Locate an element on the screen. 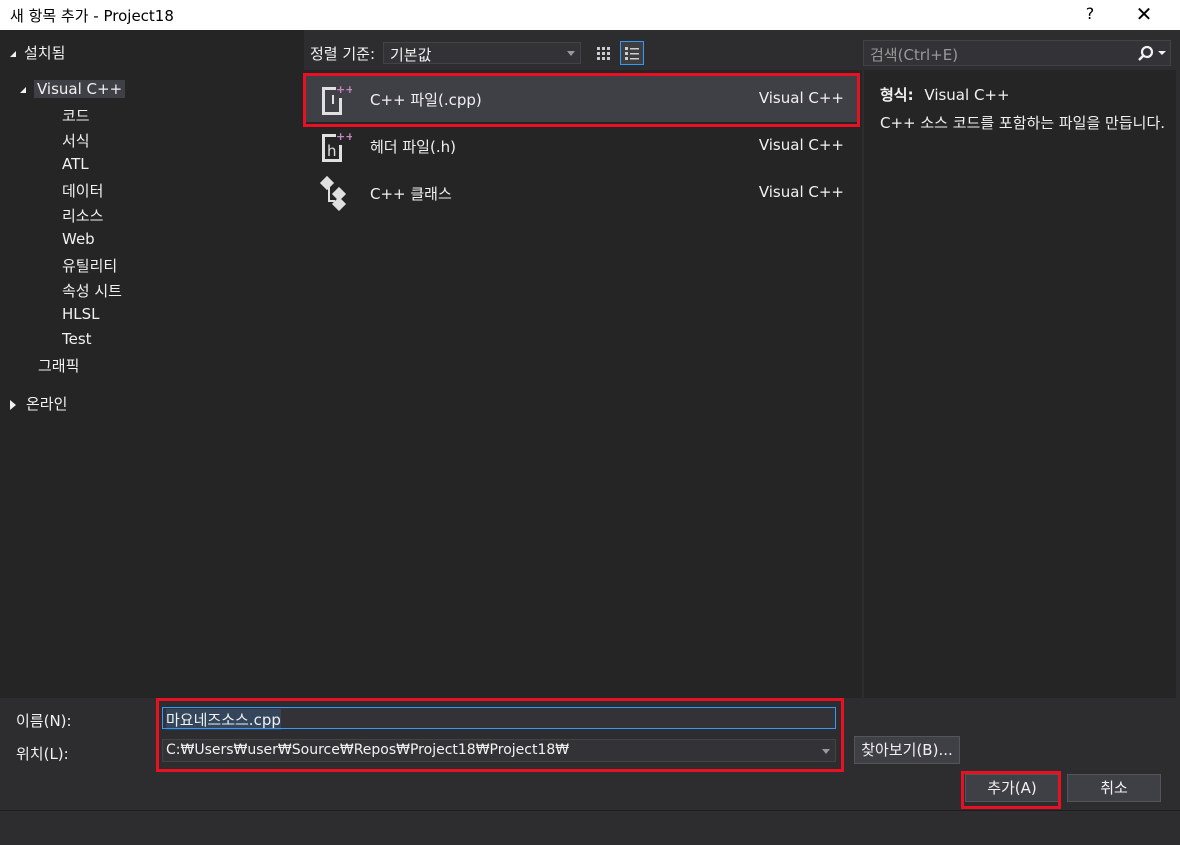 Image resolution: width=1180 pixels, height=845 pixels. window-title: 새 항목 추가 - Project18 is located at coordinates (92, 16).